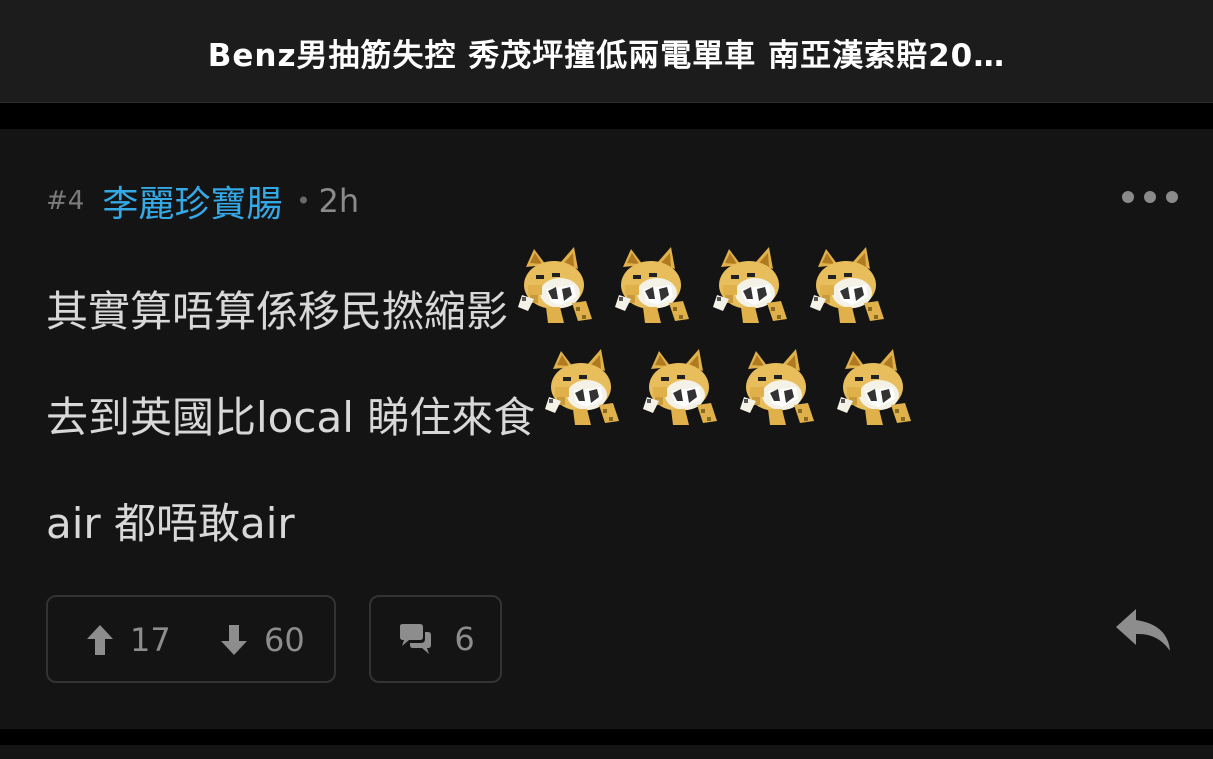 Image resolution: width=1213 pixels, height=759 pixels. What do you see at coordinates (262, 640) in the screenshot?
I see `downvote-button: 60` at bounding box center [262, 640].